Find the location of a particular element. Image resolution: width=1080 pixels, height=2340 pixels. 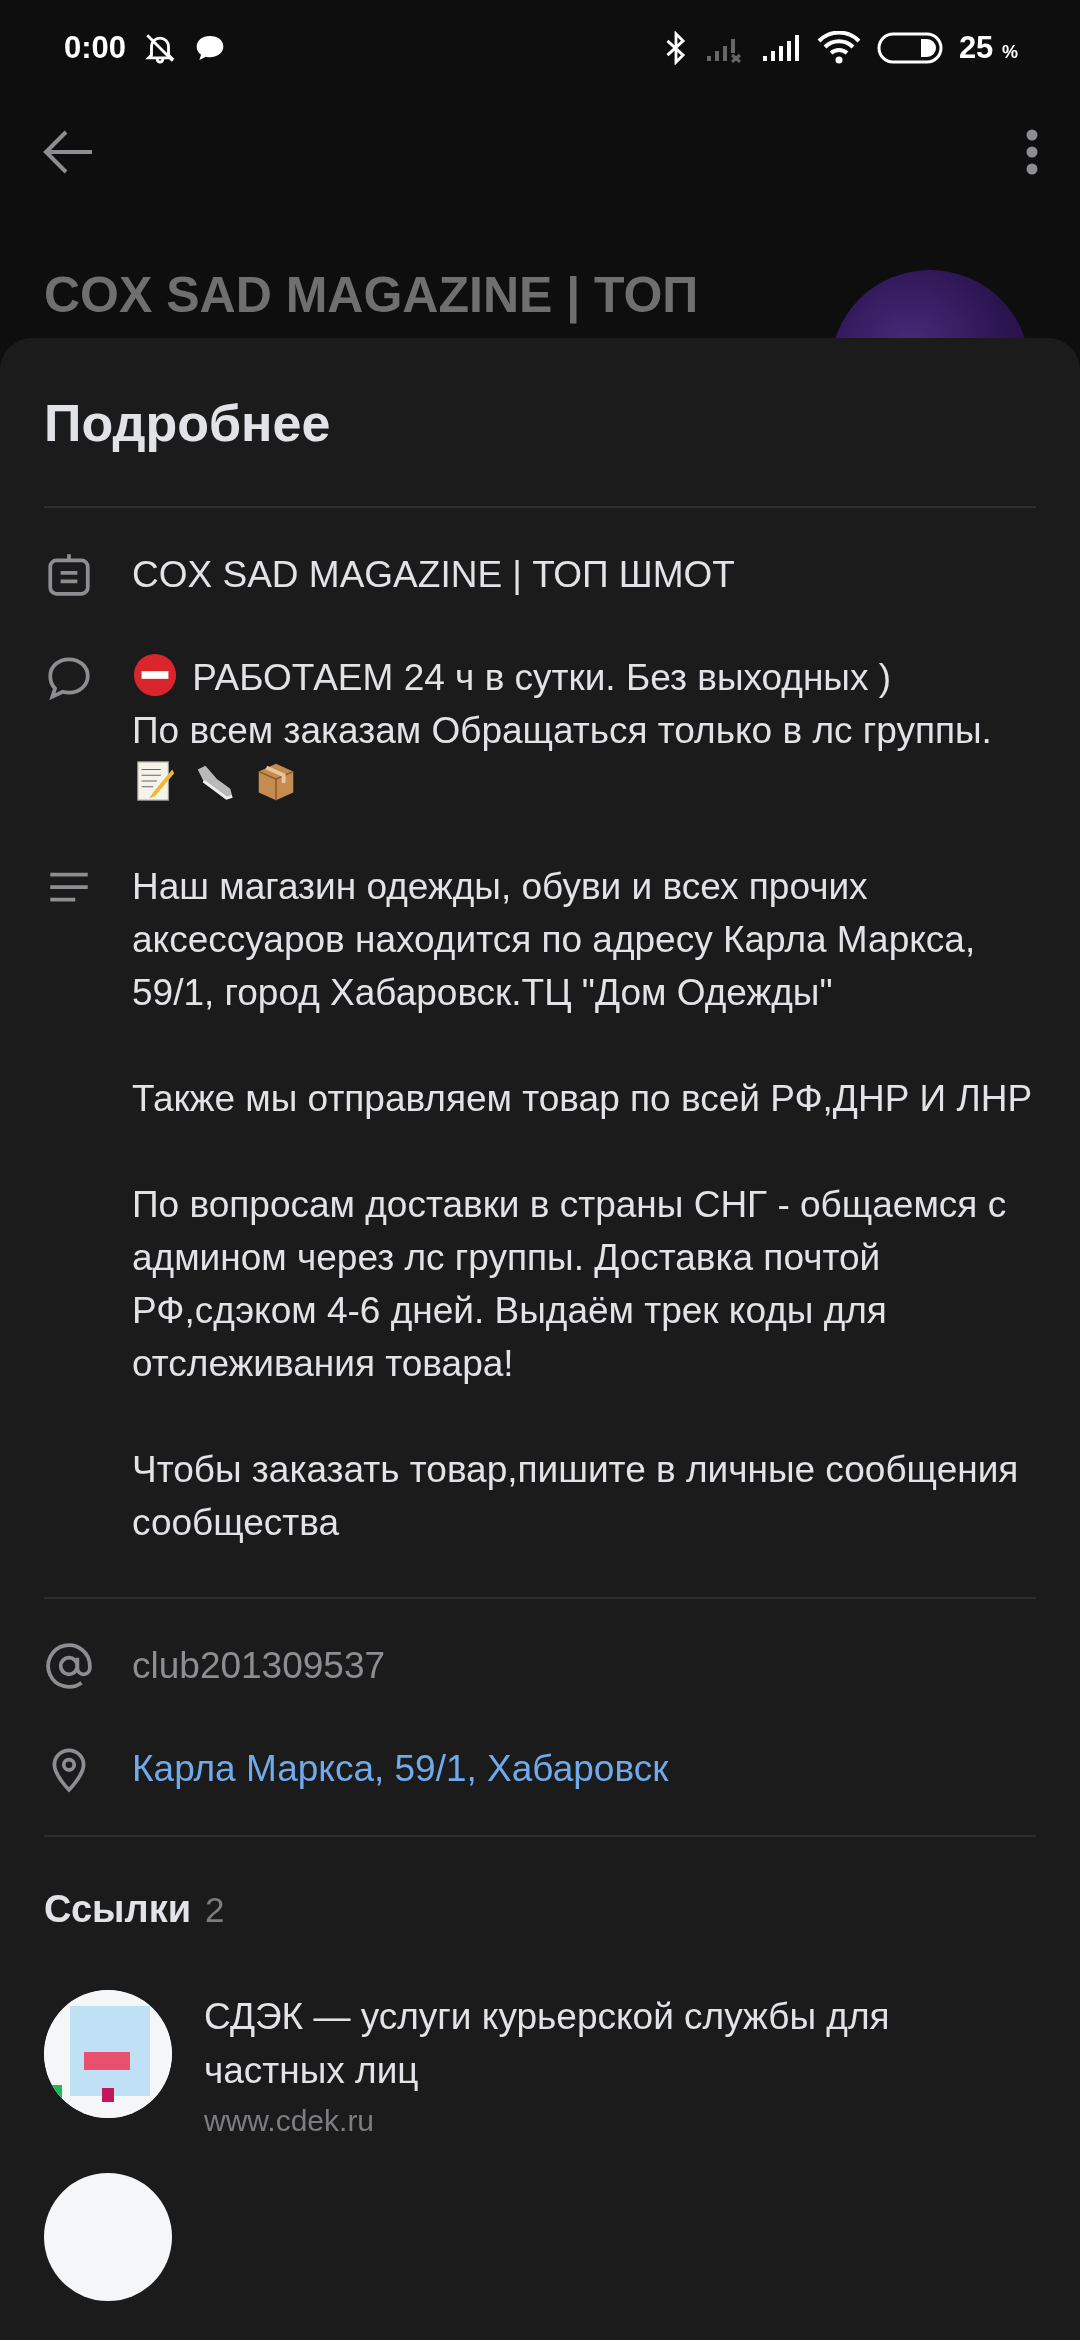

short-address: club201309537 is located at coordinates (259, 1666).